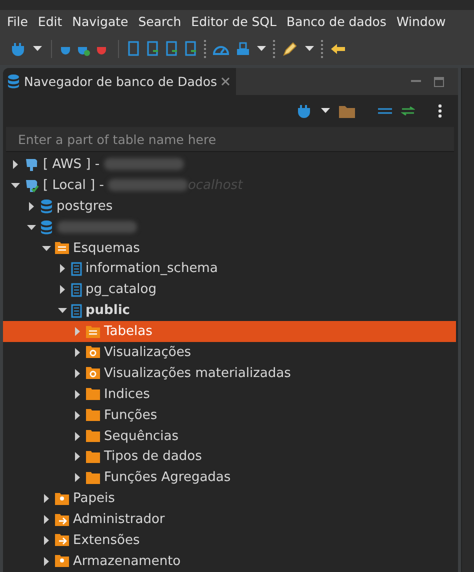 Image resolution: width=474 pixels, height=572 pixels. Describe the element at coordinates (229, 289) in the screenshot. I see `tree-item: pg_catalog` at that location.